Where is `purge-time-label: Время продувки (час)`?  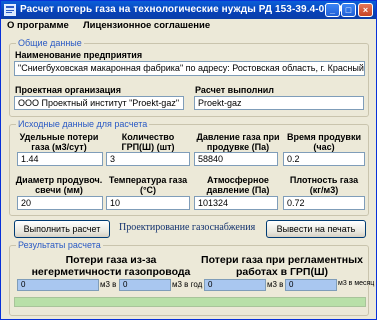 purge-time-label: Время продувки (час) is located at coordinates (323, 142).